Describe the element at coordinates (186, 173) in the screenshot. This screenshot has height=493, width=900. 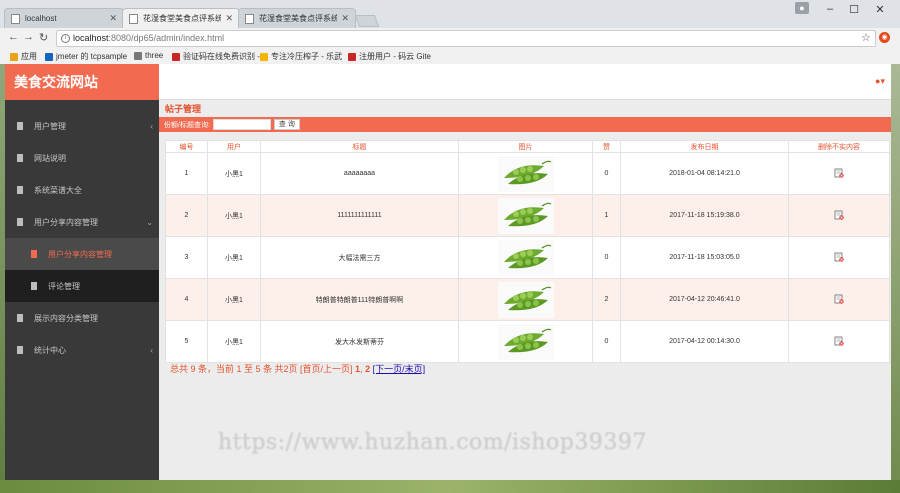
I see `cell-id: 1` at that location.